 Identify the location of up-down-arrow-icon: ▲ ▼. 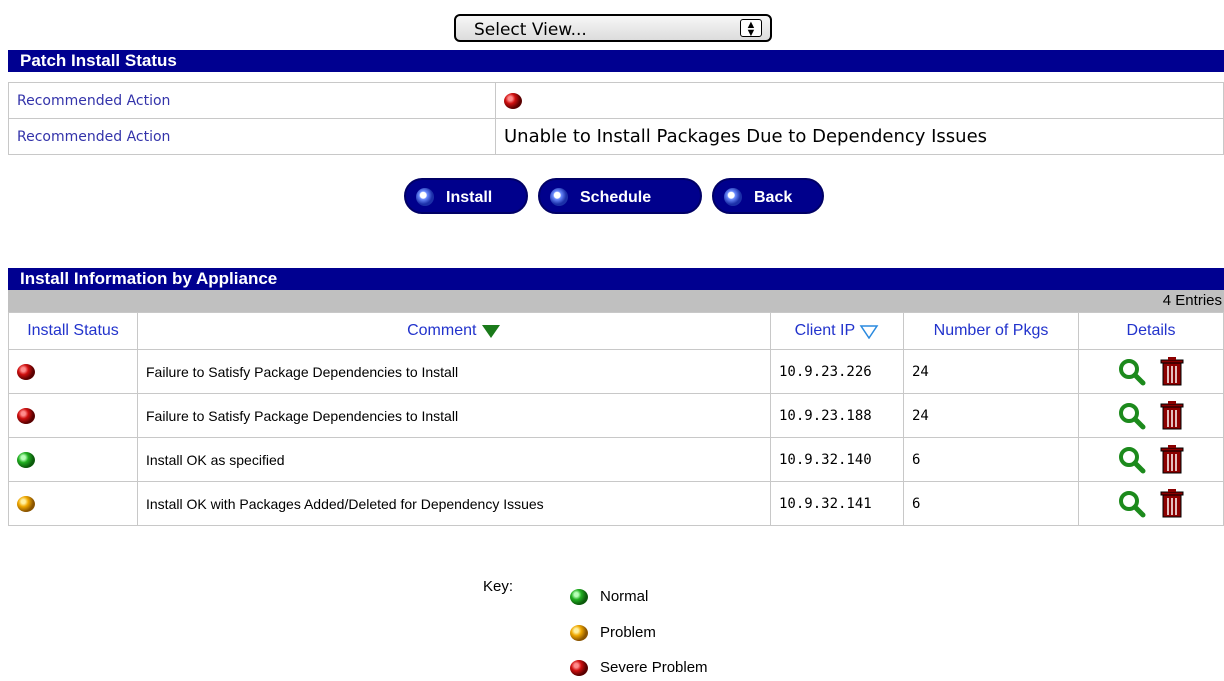
(751, 29).